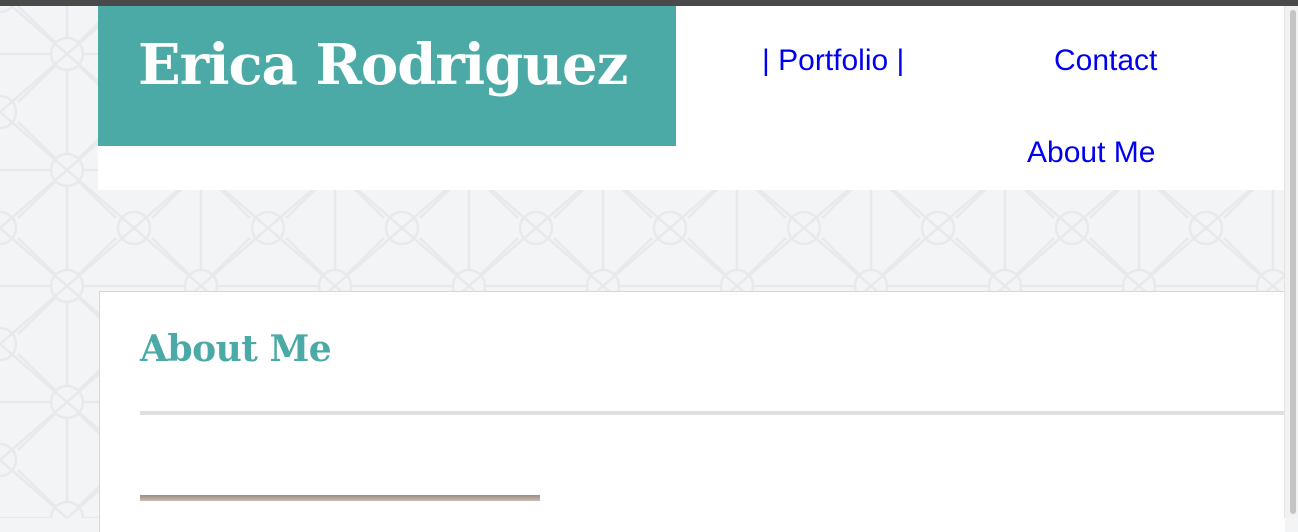 This screenshot has width=1298, height=532. I want to click on scrollbar-thumb, so click(1293, 262).